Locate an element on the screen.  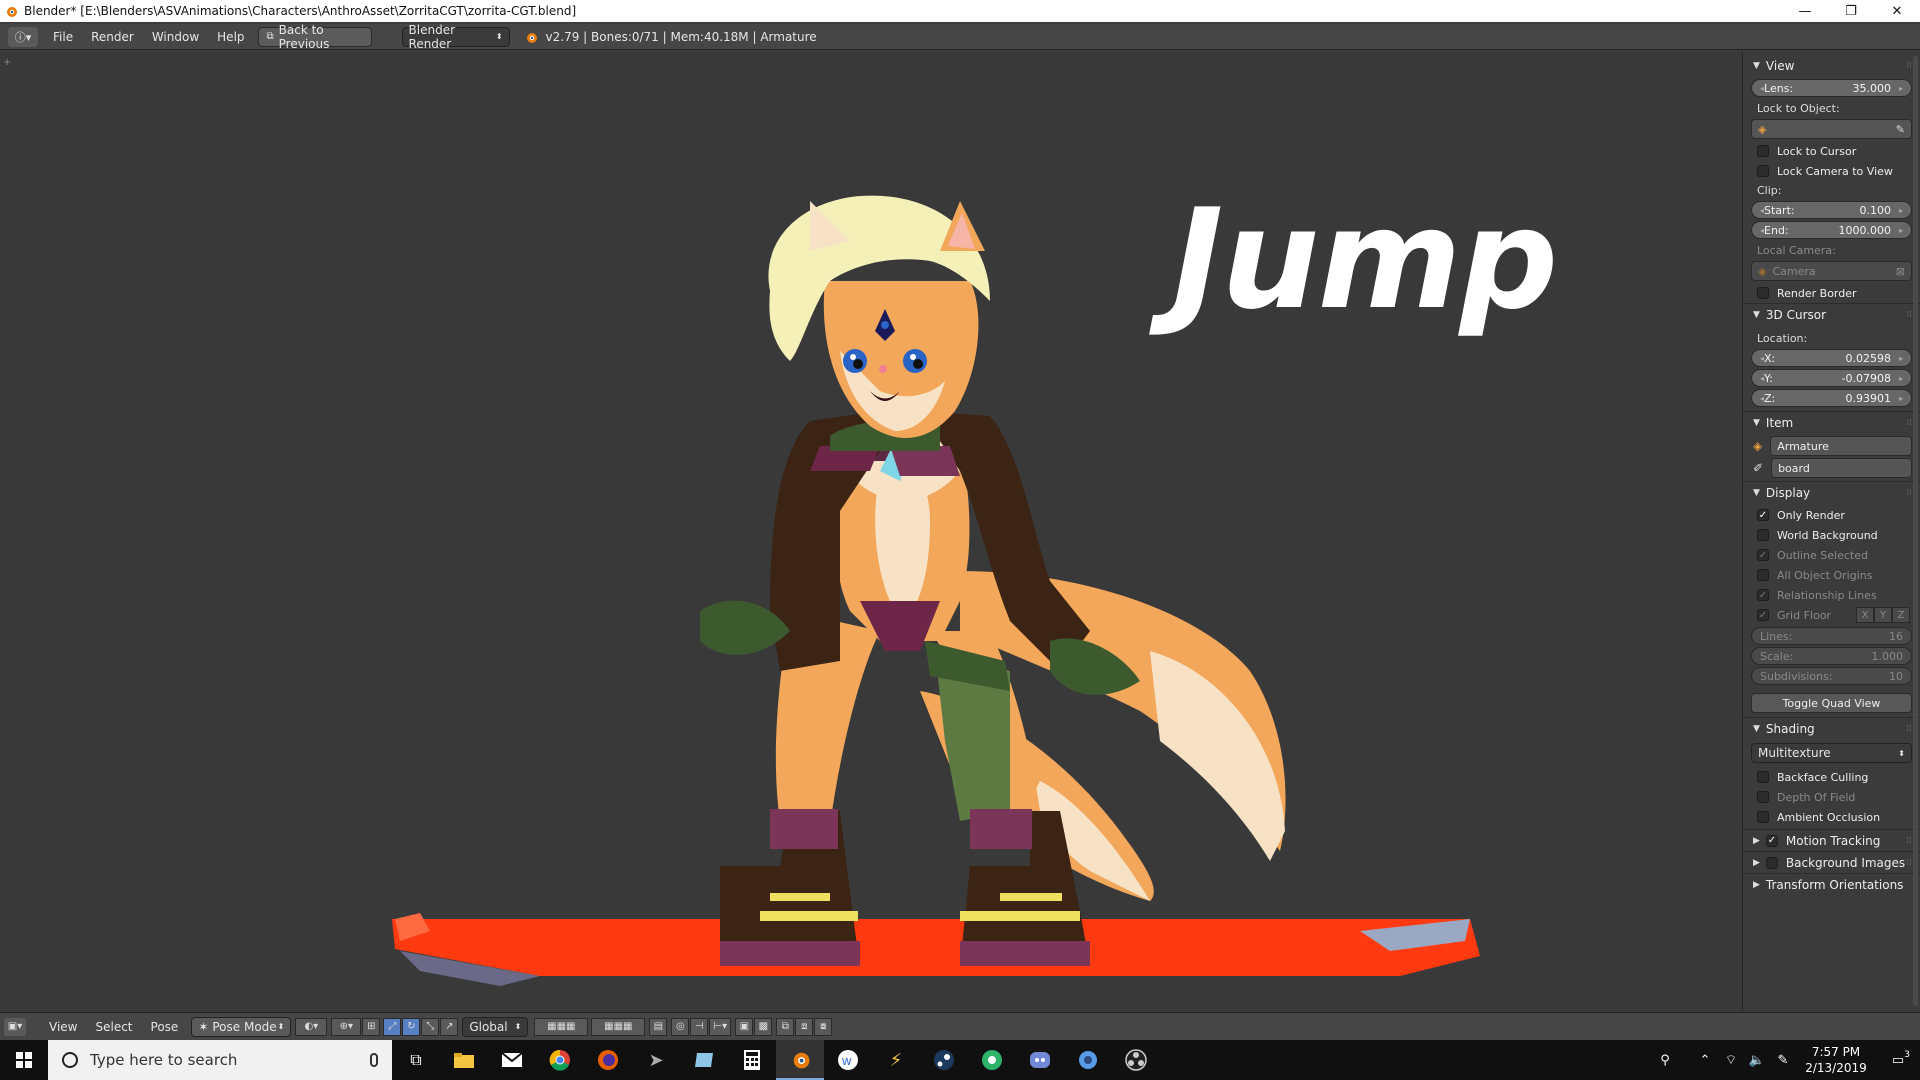
start-button is located at coordinates (24, 1060).